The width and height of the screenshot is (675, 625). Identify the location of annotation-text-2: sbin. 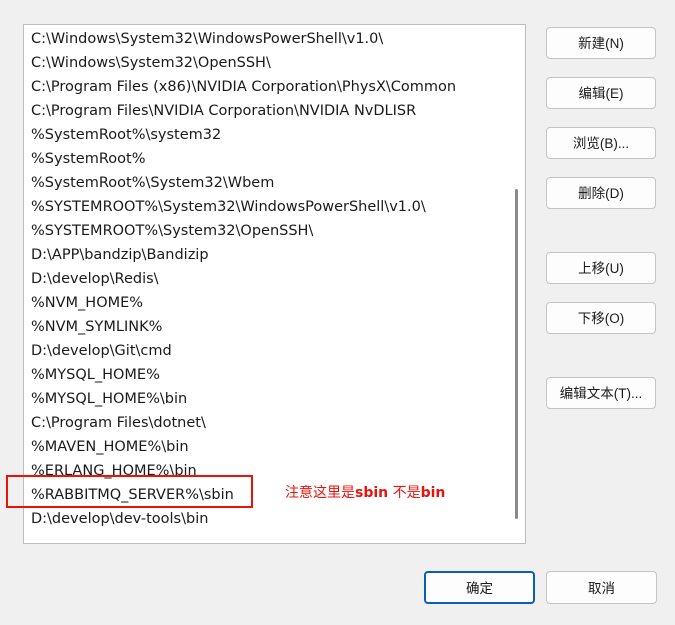
(372, 493).